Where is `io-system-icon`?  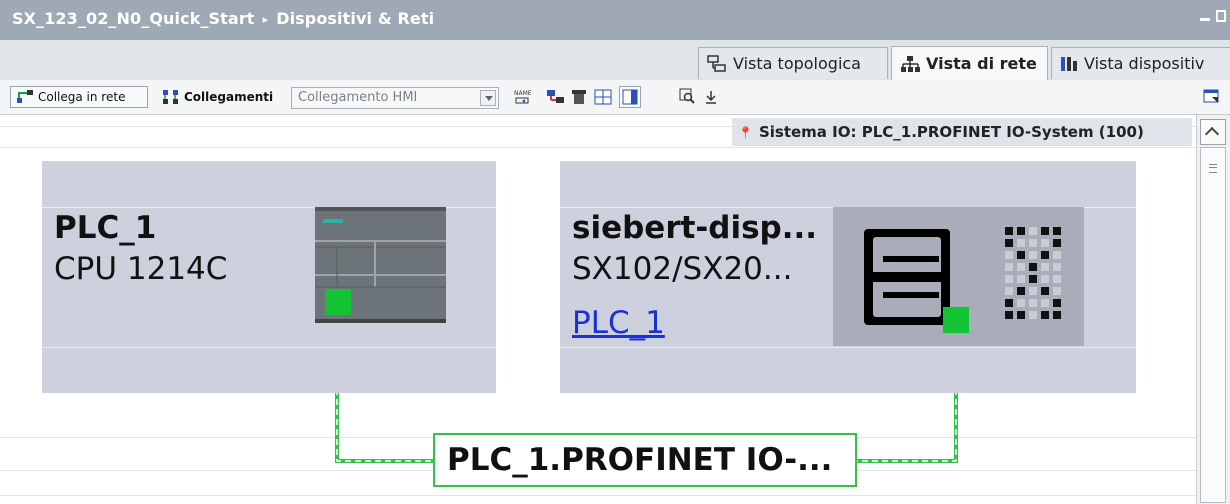
io-system-icon is located at coordinates (579, 97).